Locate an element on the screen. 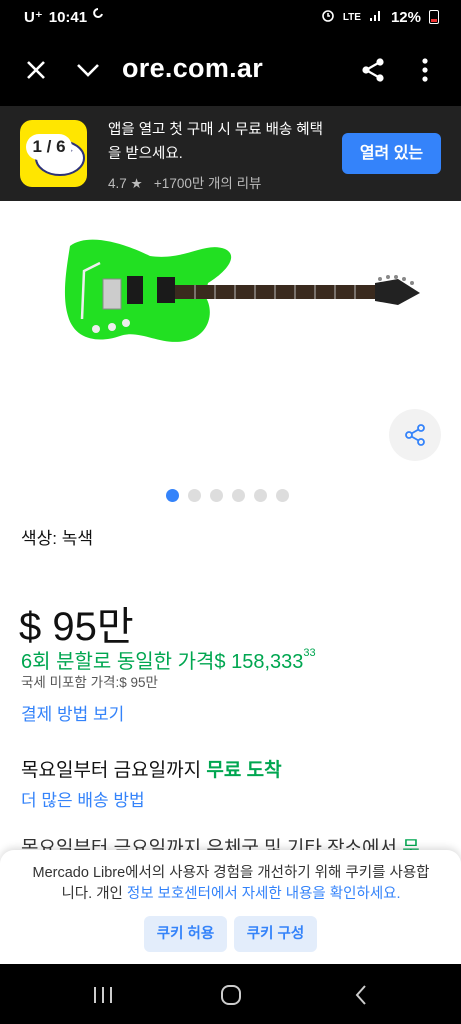  status-bar: U⁺ 10:41 LTE 12% is located at coordinates (230, 18).